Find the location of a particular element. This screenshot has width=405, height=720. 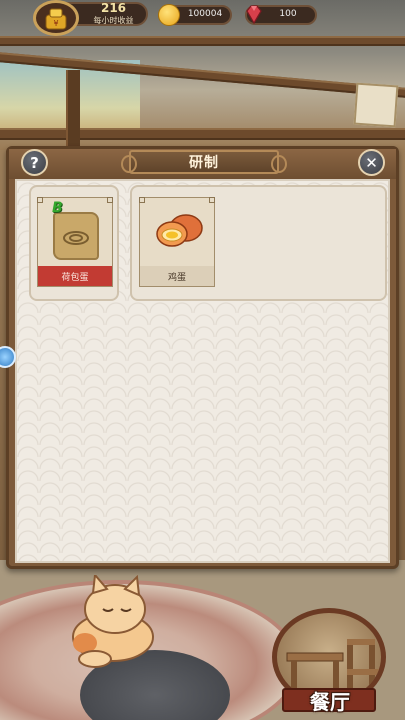

restaurant-label: 餐厅 is located at coordinates (330, 702).